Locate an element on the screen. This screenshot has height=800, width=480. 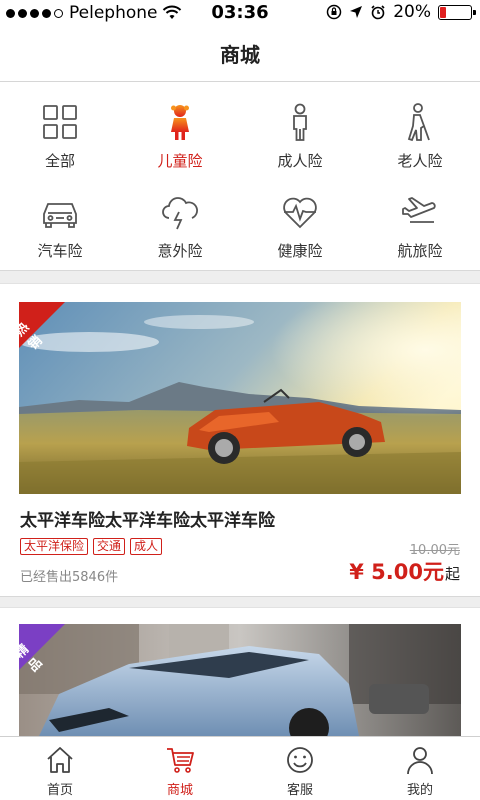
tab-profile: 我的 is located at coordinates (420, 768).